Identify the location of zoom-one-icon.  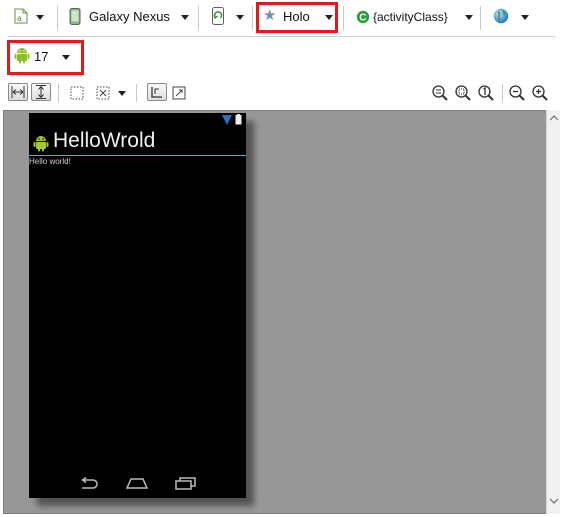
(486, 93).